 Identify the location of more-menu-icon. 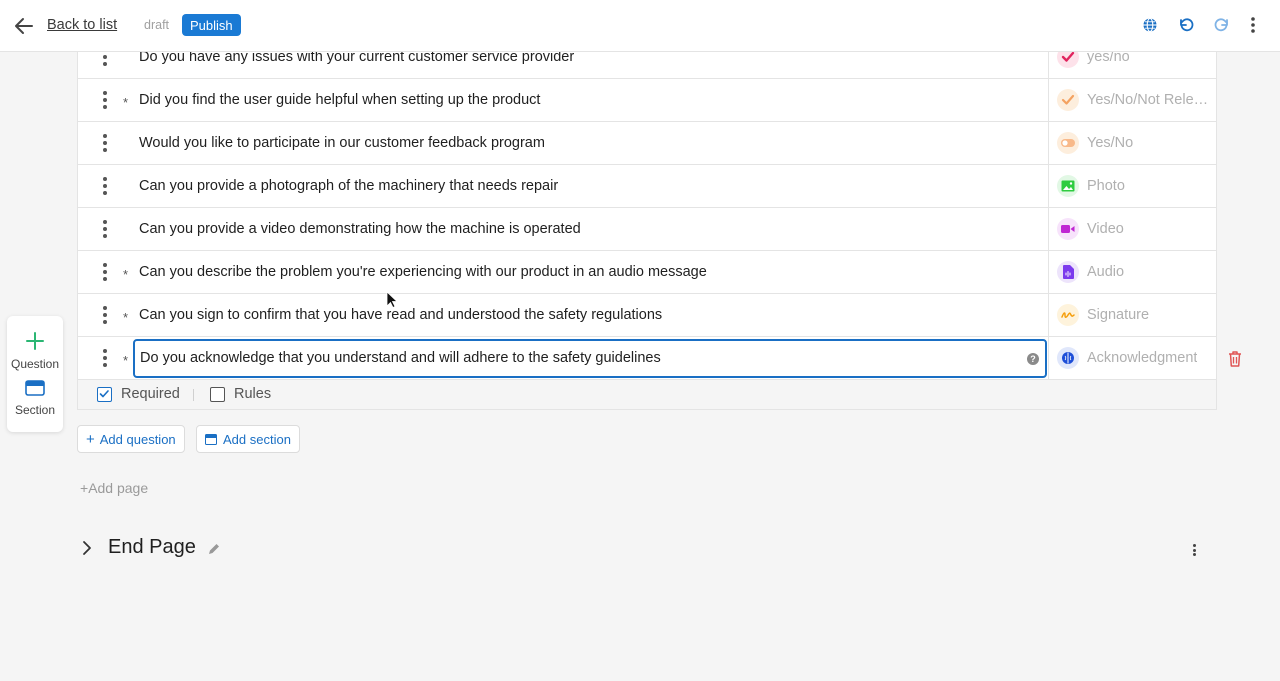
(1253, 25).